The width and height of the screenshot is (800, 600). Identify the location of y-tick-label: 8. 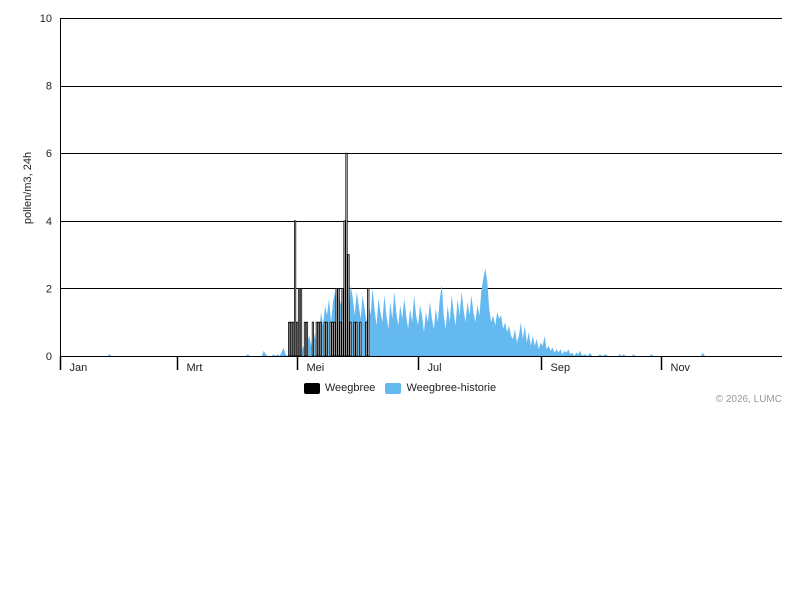
(49, 87).